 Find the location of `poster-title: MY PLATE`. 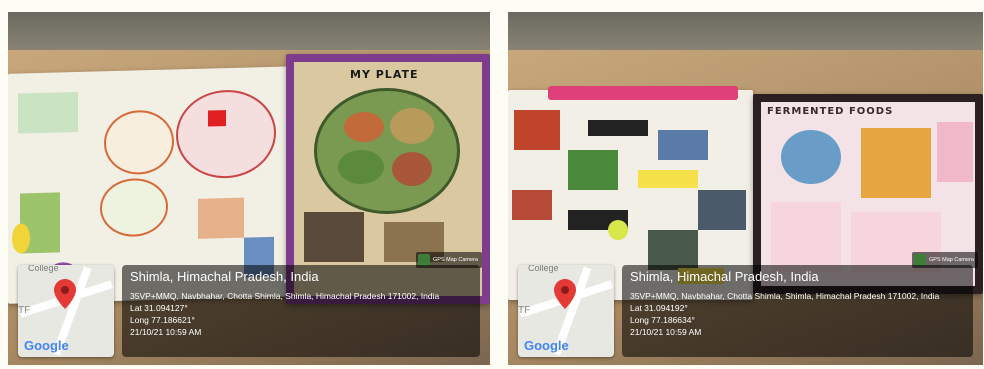

poster-title: MY PLATE is located at coordinates (384, 74).